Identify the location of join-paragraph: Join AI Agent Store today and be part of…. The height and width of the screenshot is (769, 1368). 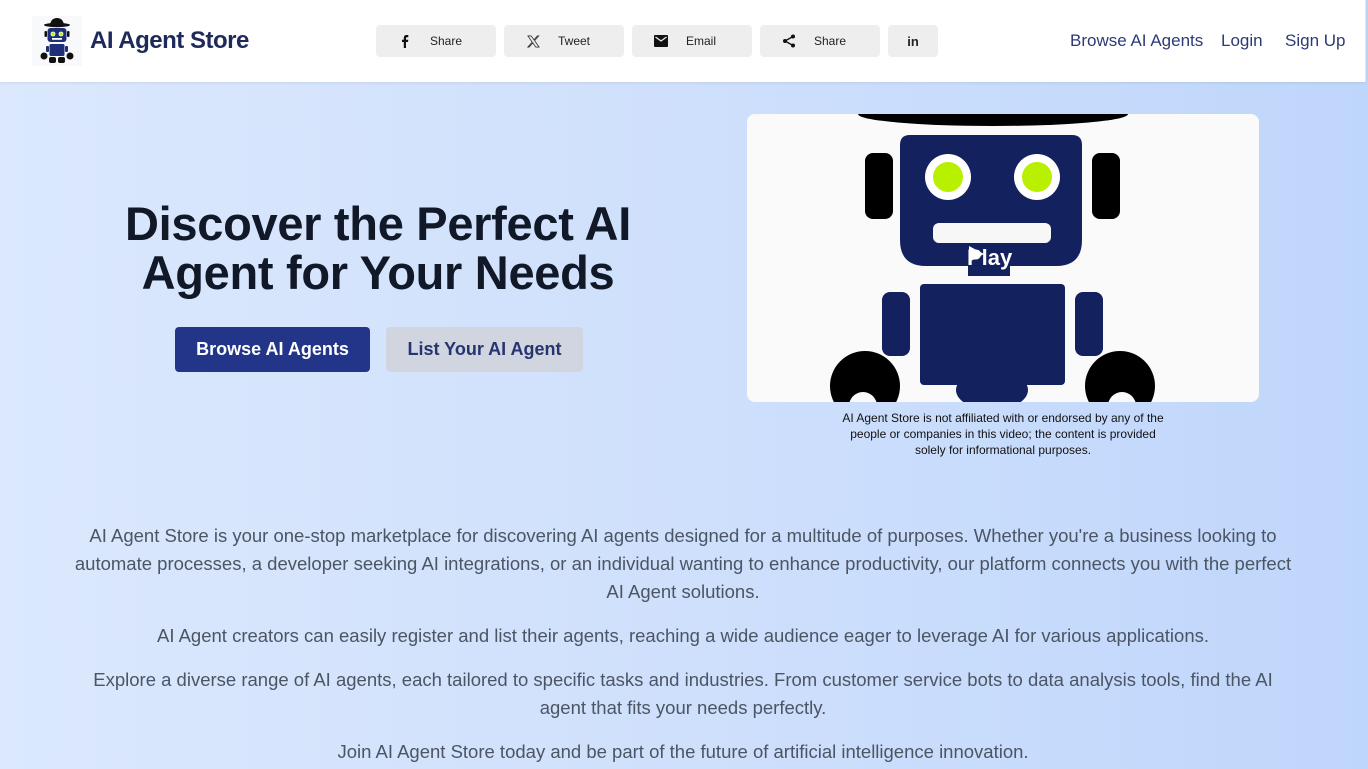
(683, 751).